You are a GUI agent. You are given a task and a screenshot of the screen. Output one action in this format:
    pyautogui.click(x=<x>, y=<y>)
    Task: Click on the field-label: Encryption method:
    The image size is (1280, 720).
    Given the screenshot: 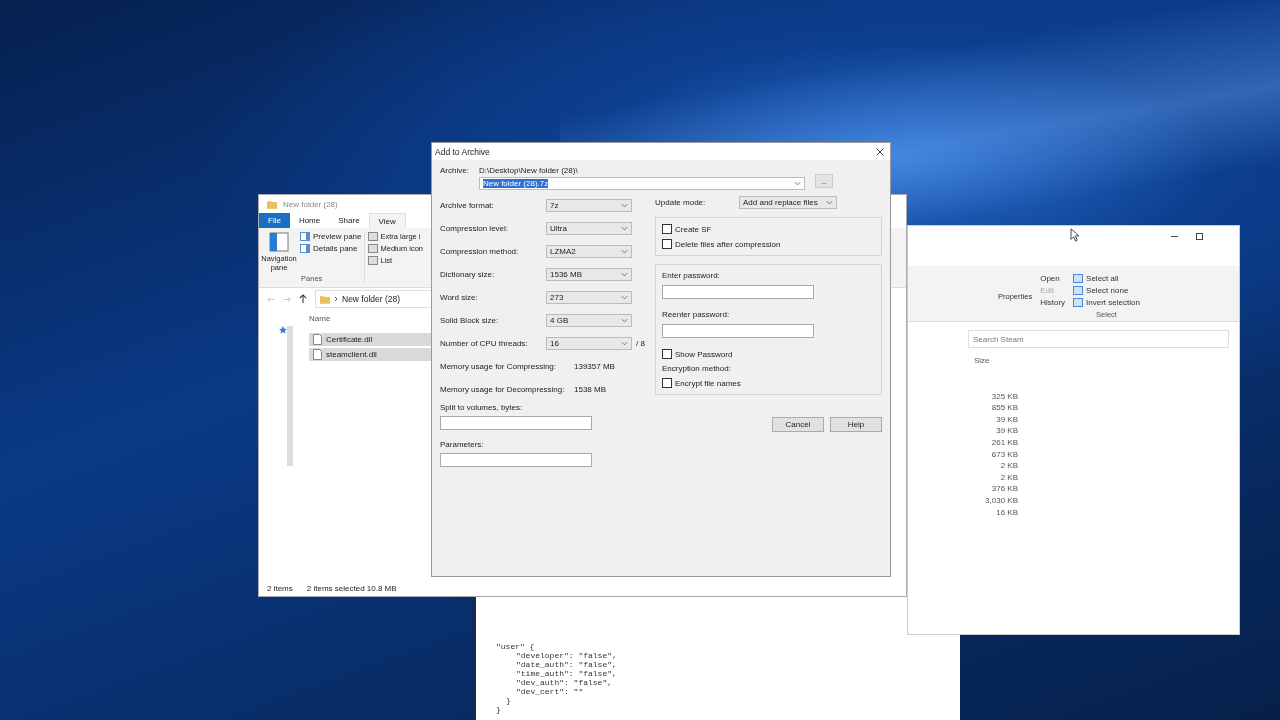 What is the action you would take?
    pyautogui.click(x=697, y=368)
    